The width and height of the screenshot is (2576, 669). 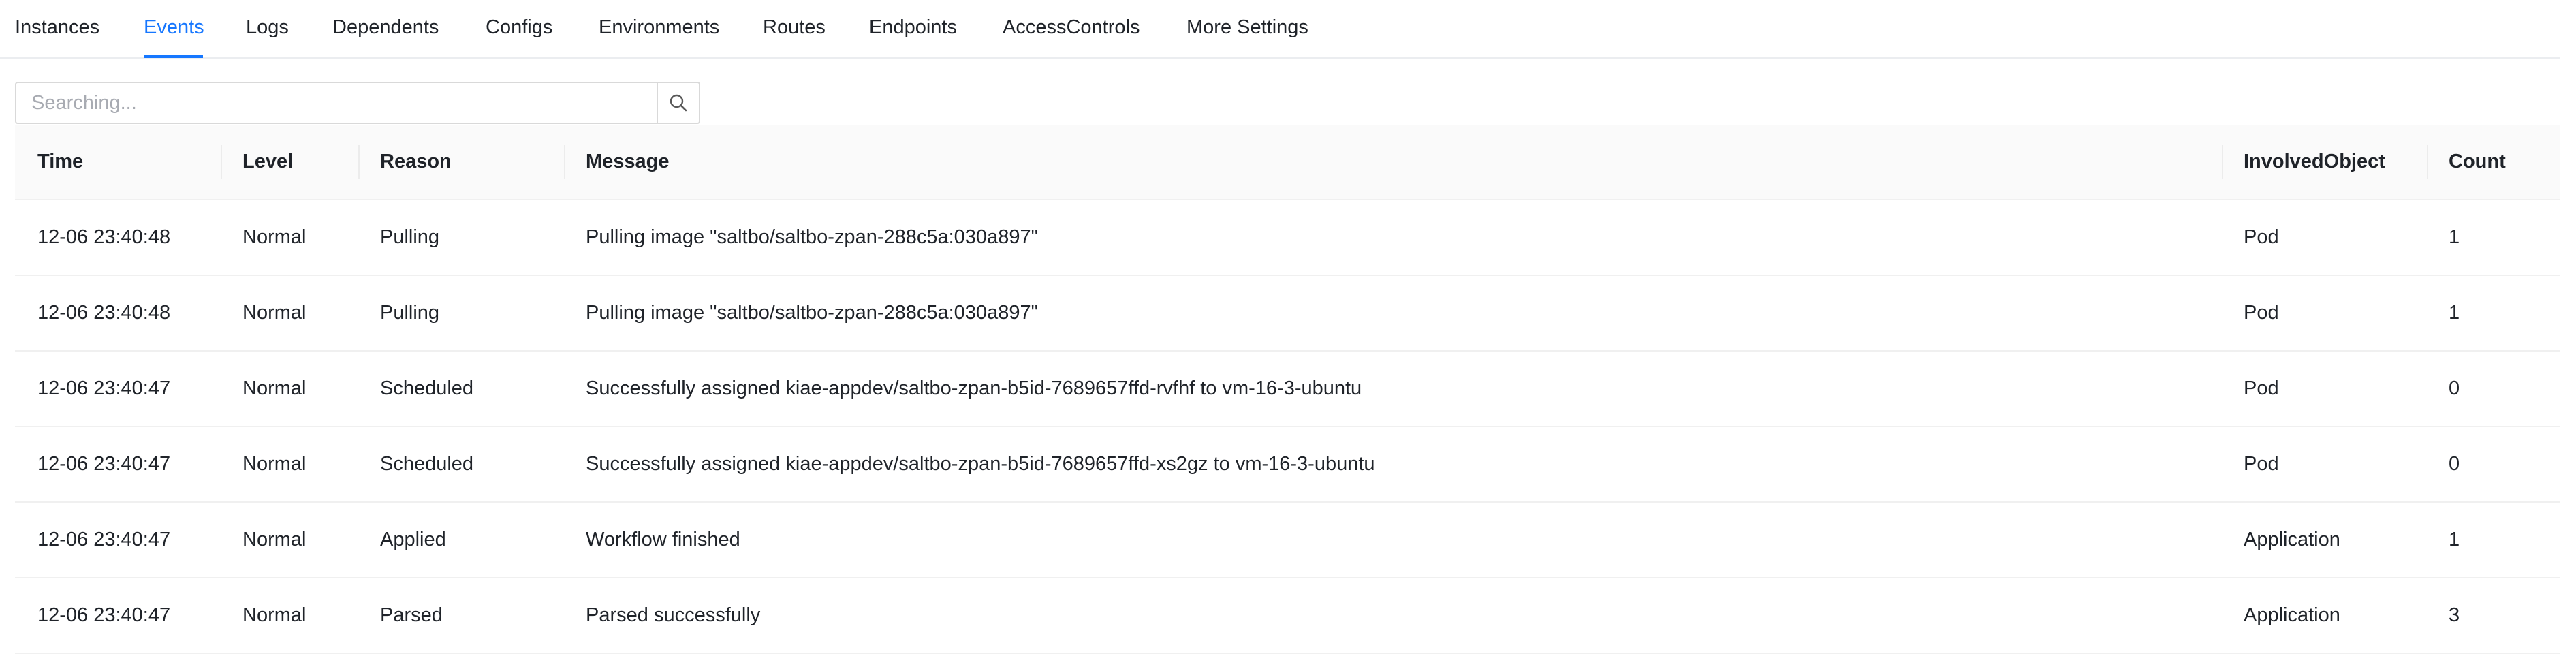 I want to click on tab-events: Events, so click(x=174, y=27).